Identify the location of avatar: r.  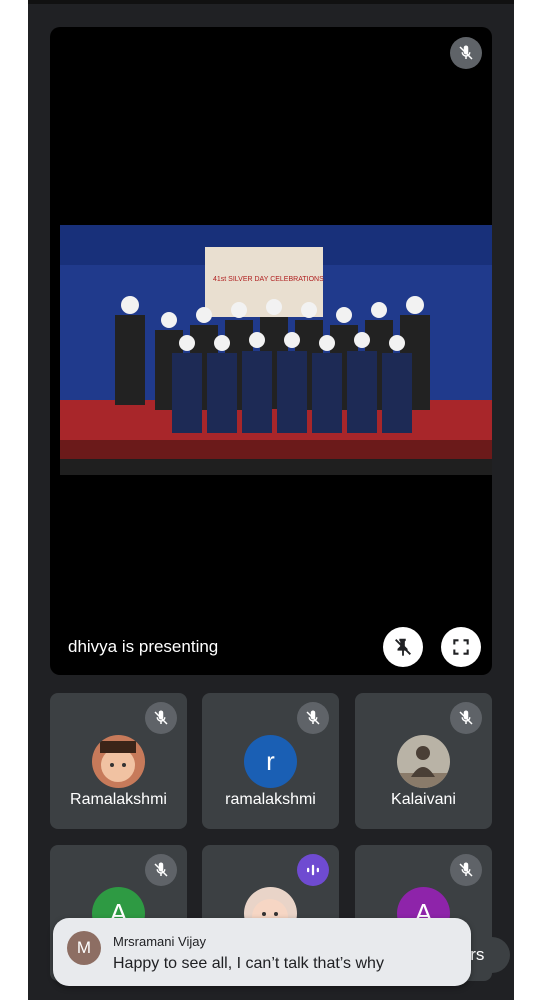
(270, 761).